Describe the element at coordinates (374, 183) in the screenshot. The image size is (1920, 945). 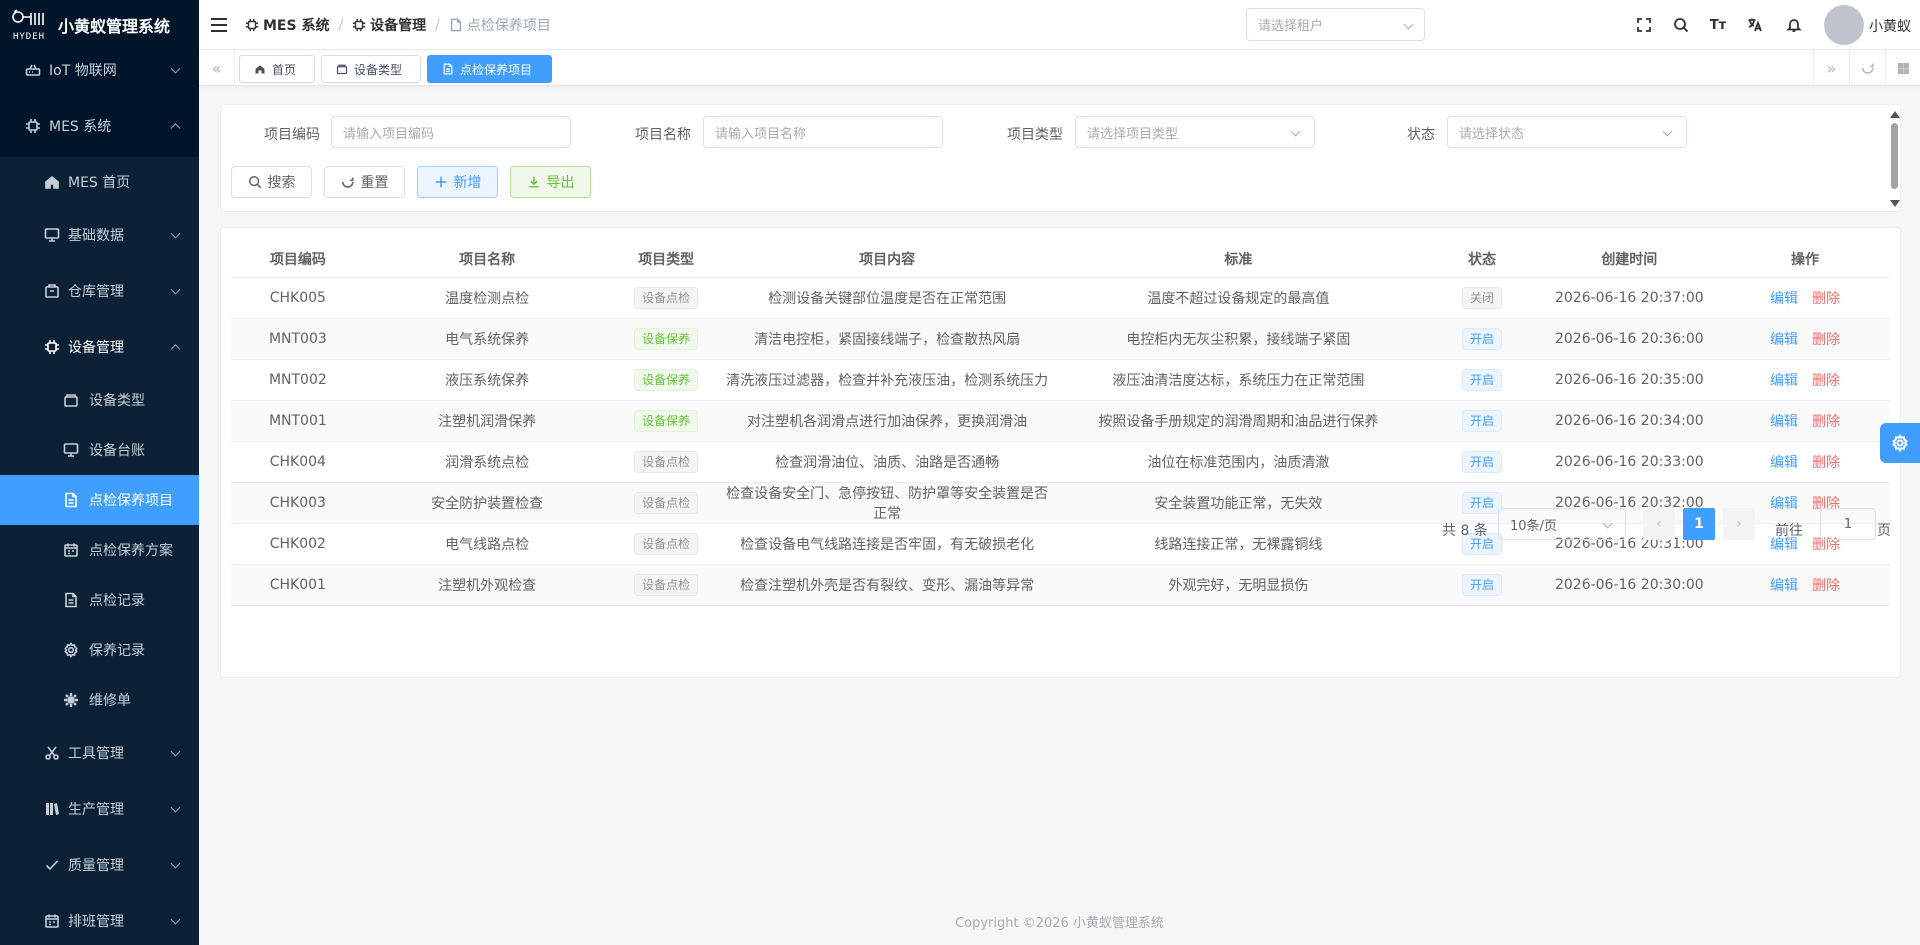
I see `reset-button-label: 重置` at that location.